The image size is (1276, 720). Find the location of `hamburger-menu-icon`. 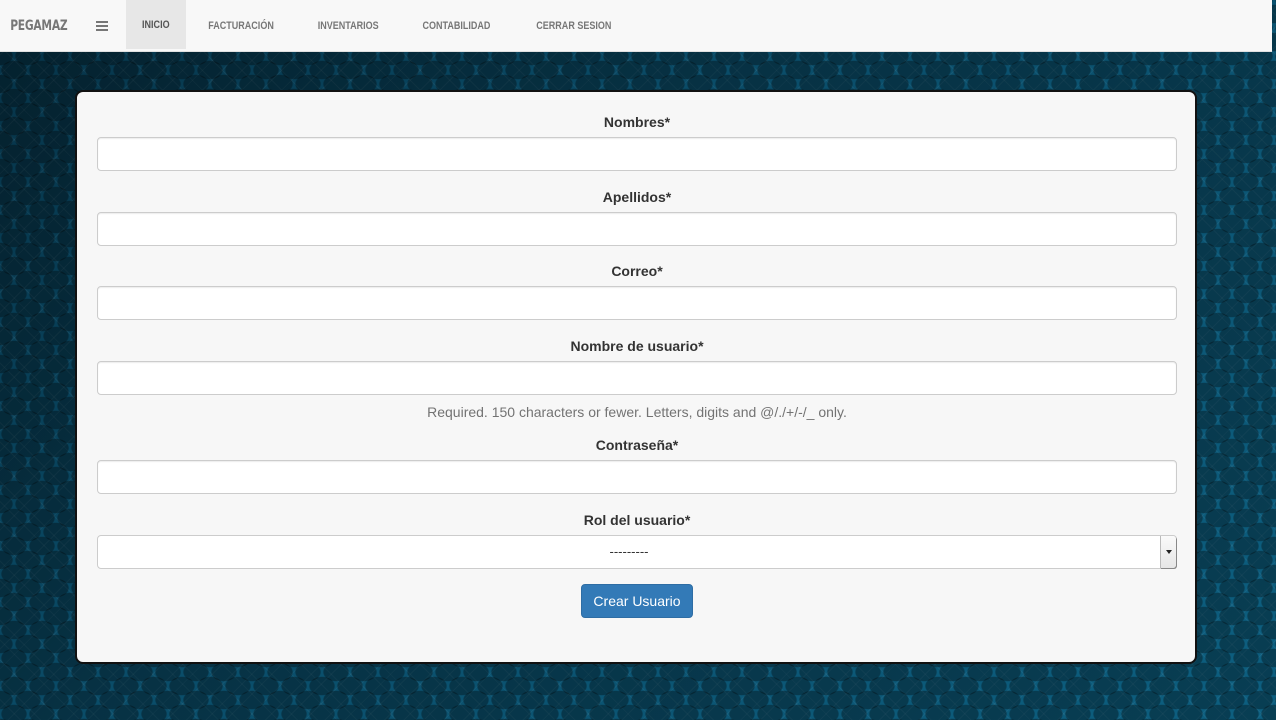

hamburger-menu-icon is located at coordinates (105, 25).